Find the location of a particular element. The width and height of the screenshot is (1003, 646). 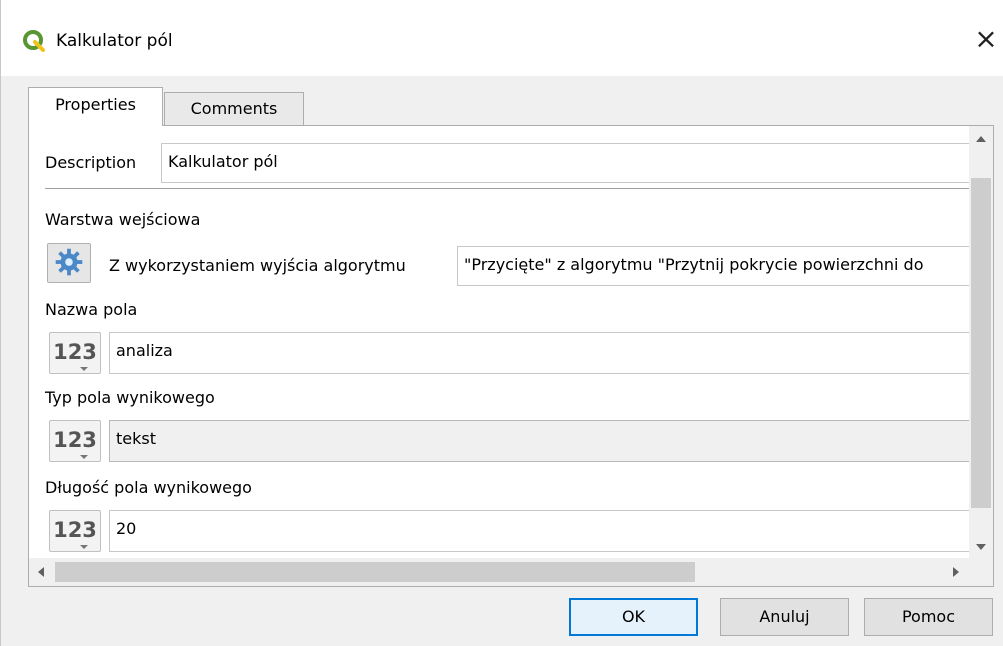

ok-button: OK is located at coordinates (633, 617).